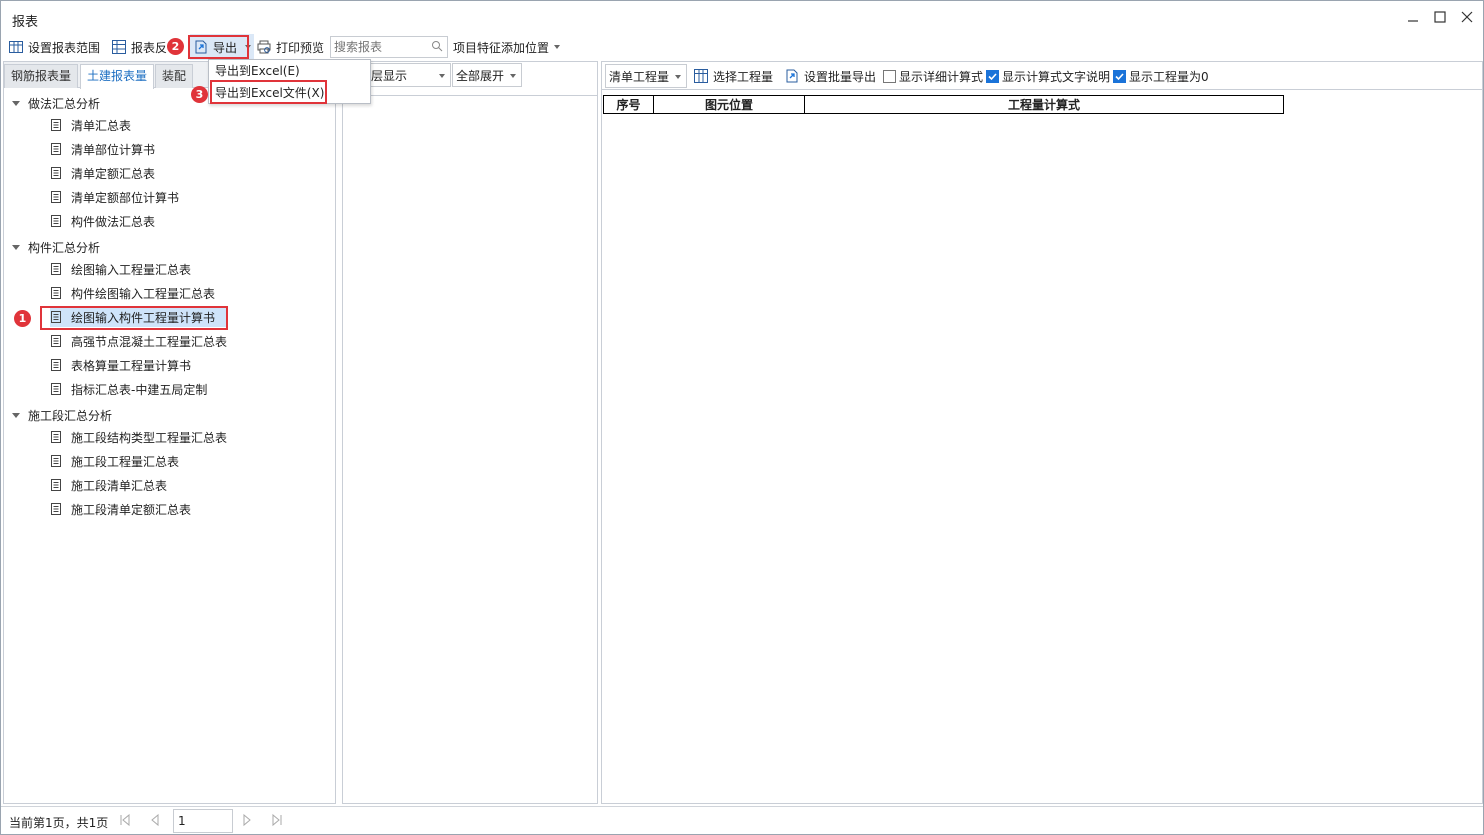 The width and height of the screenshot is (1484, 835). I want to click on tree-item: 清单定额汇总表, so click(102, 173).